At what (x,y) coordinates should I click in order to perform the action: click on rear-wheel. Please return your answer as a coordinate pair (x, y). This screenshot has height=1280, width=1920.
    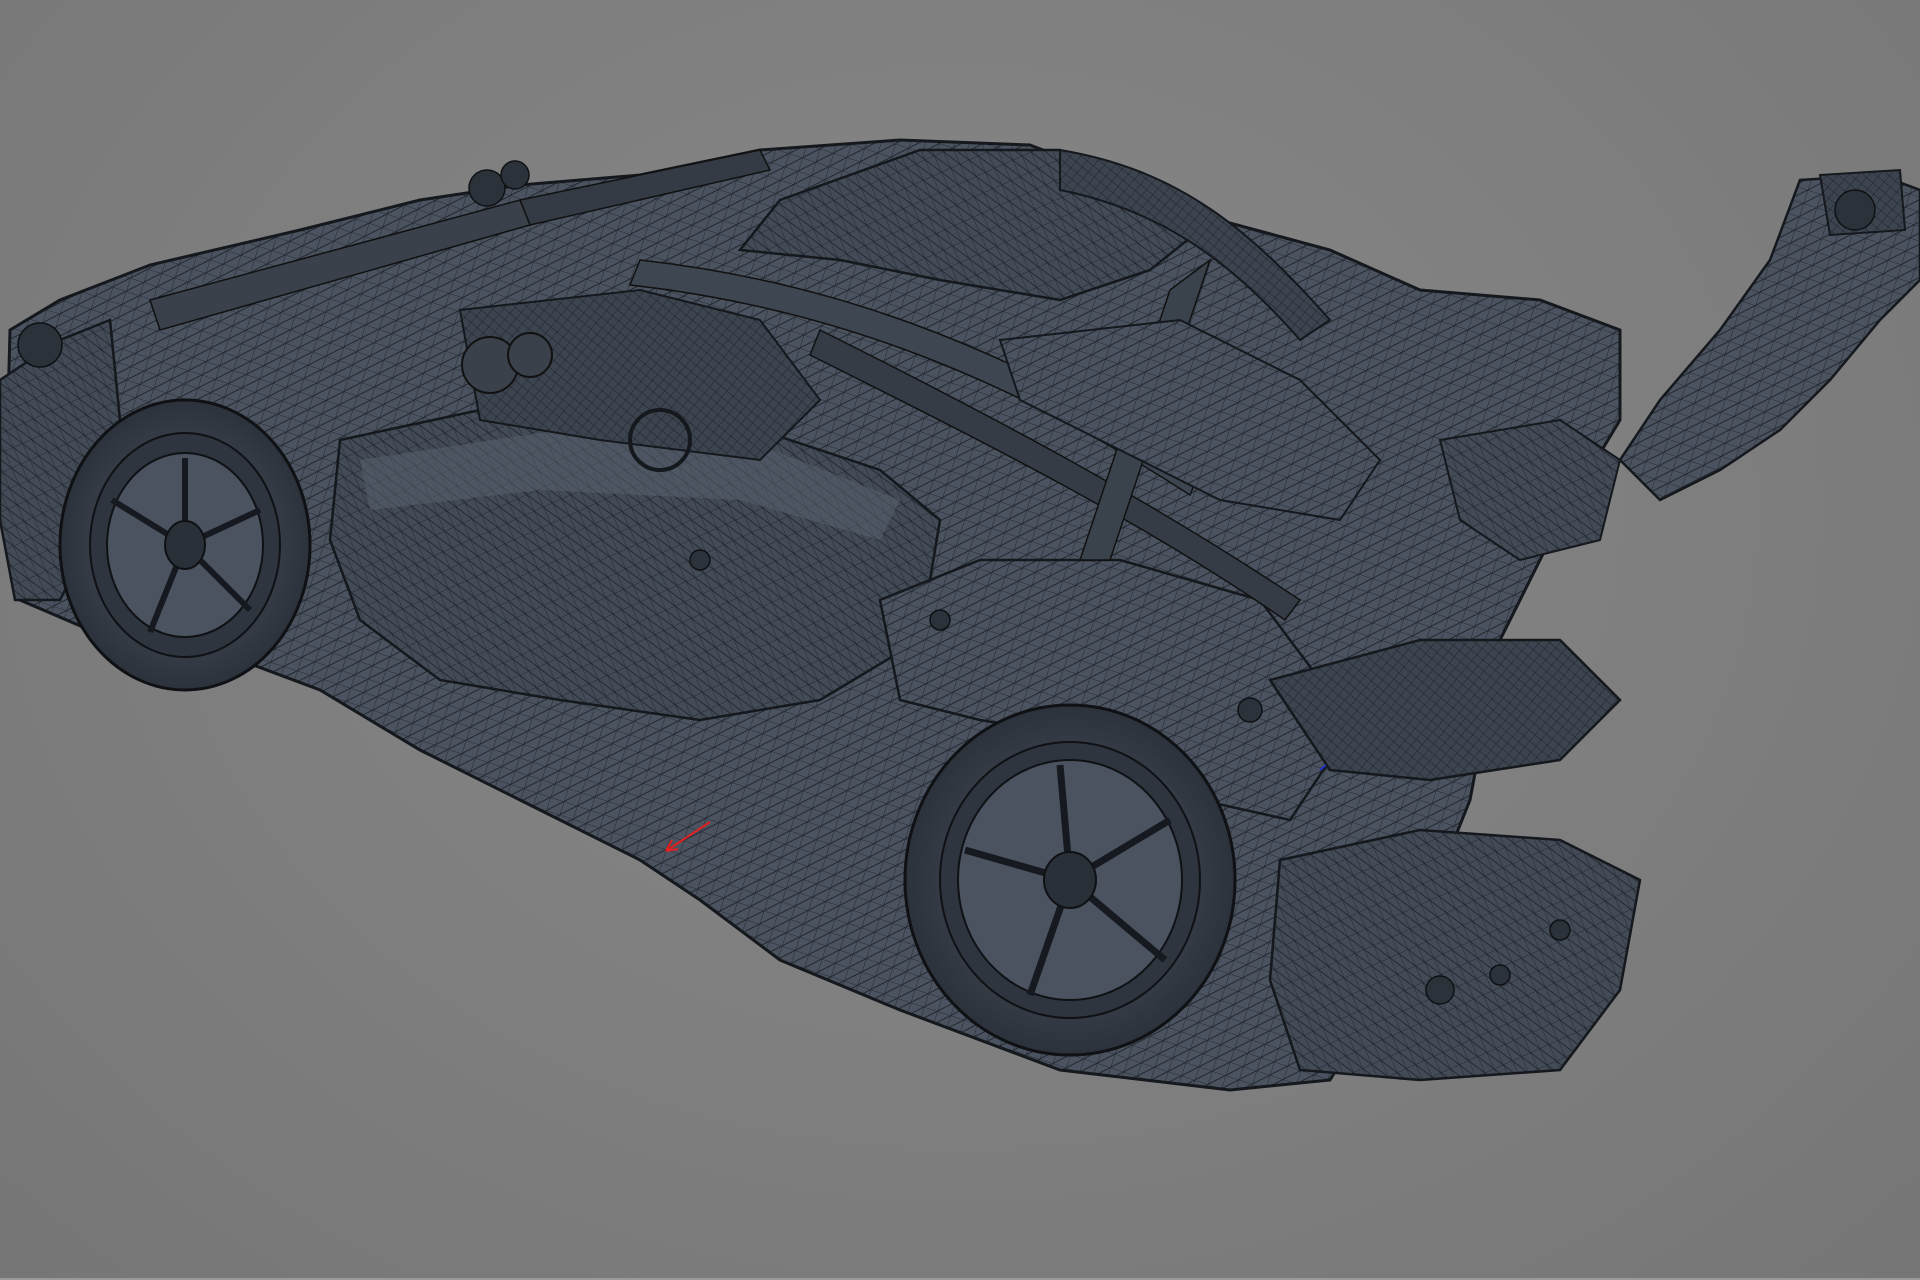
    Looking at the image, I should click on (185, 545).